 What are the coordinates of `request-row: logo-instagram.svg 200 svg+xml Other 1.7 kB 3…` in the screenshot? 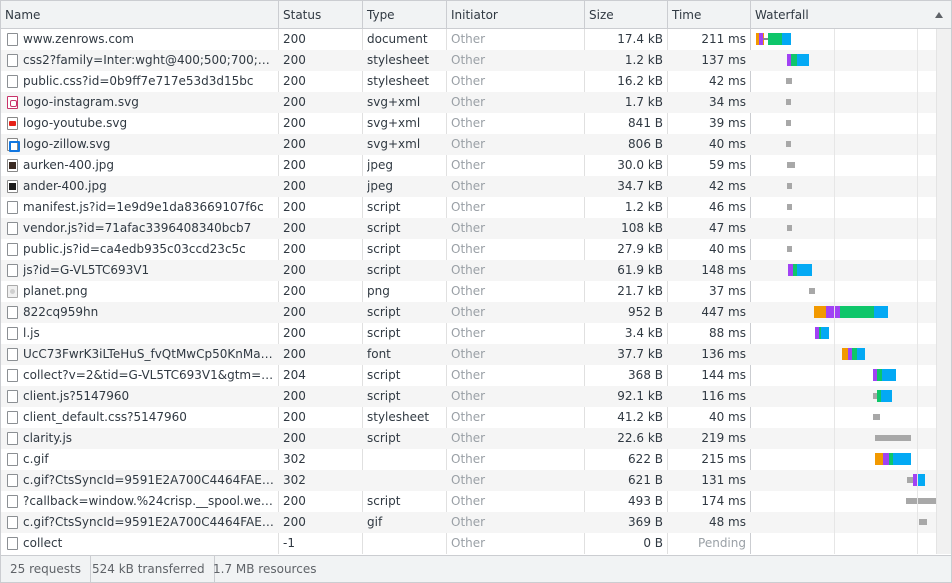 It's located at (468, 102).